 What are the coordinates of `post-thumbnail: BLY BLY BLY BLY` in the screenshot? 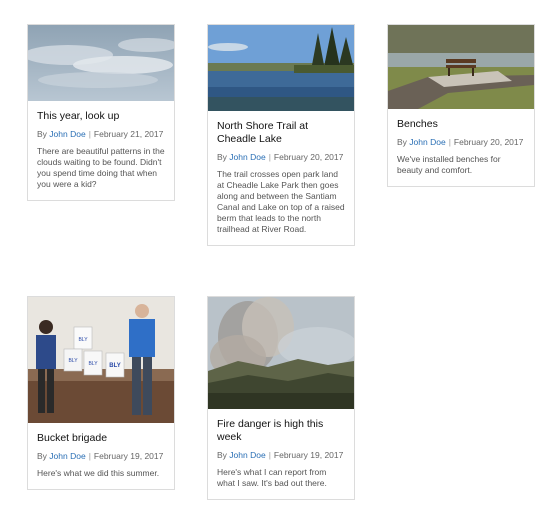 It's located at (101, 360).